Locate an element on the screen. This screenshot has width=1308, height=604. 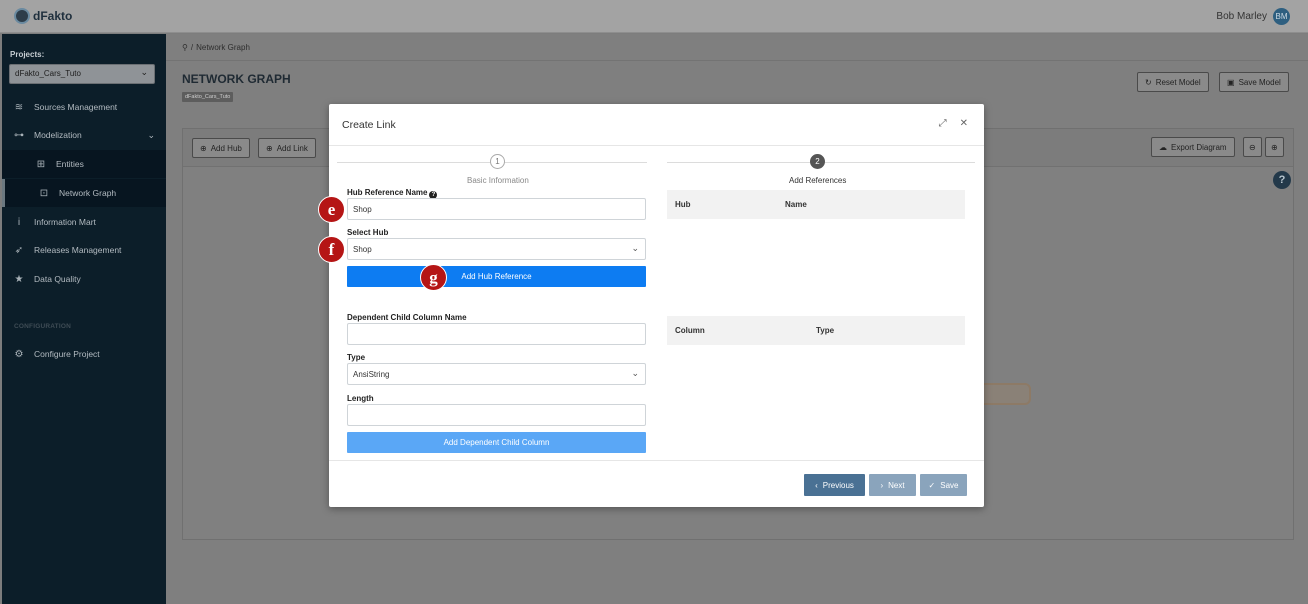
user-name: Bob Marley is located at coordinates (1241, 16).